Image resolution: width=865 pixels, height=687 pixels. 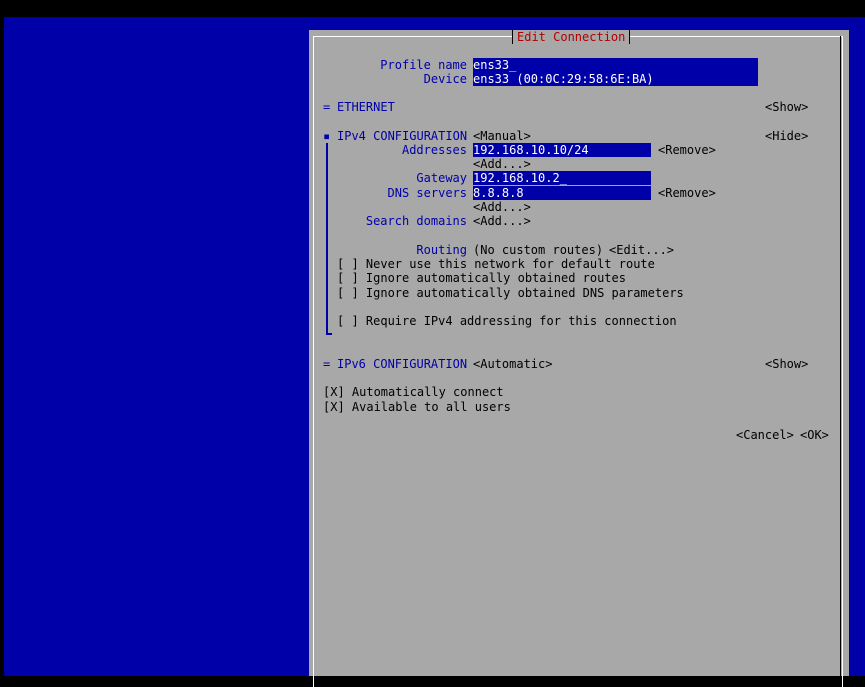 I want to click on address-remove-button: <Remove>, so click(x=687, y=150).